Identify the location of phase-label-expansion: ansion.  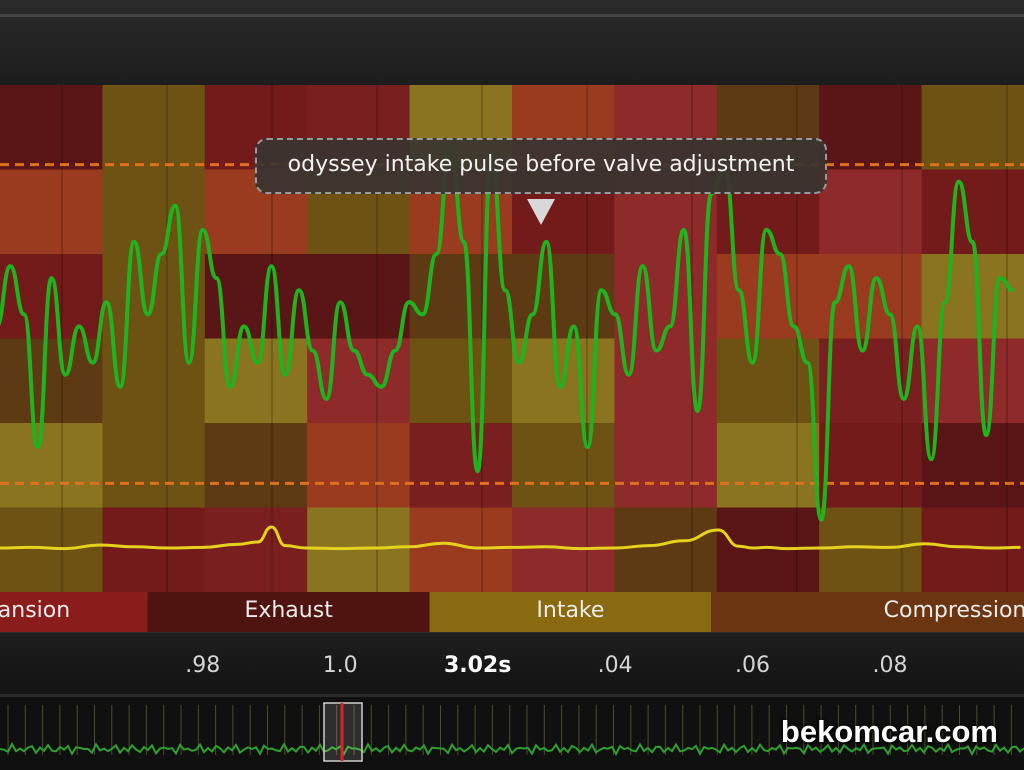
(35, 610).